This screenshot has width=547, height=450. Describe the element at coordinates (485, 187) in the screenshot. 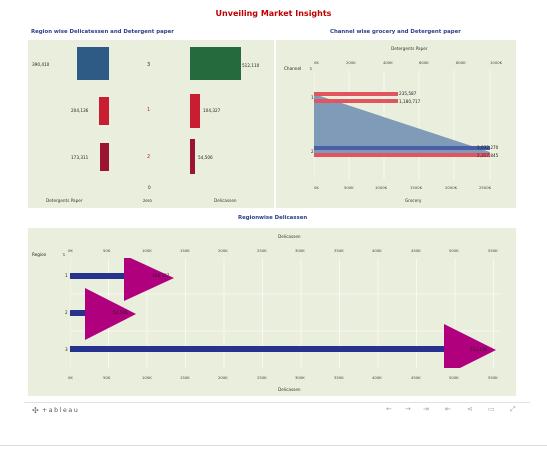

I see `channel-bottom-tick: 2500K` at that location.